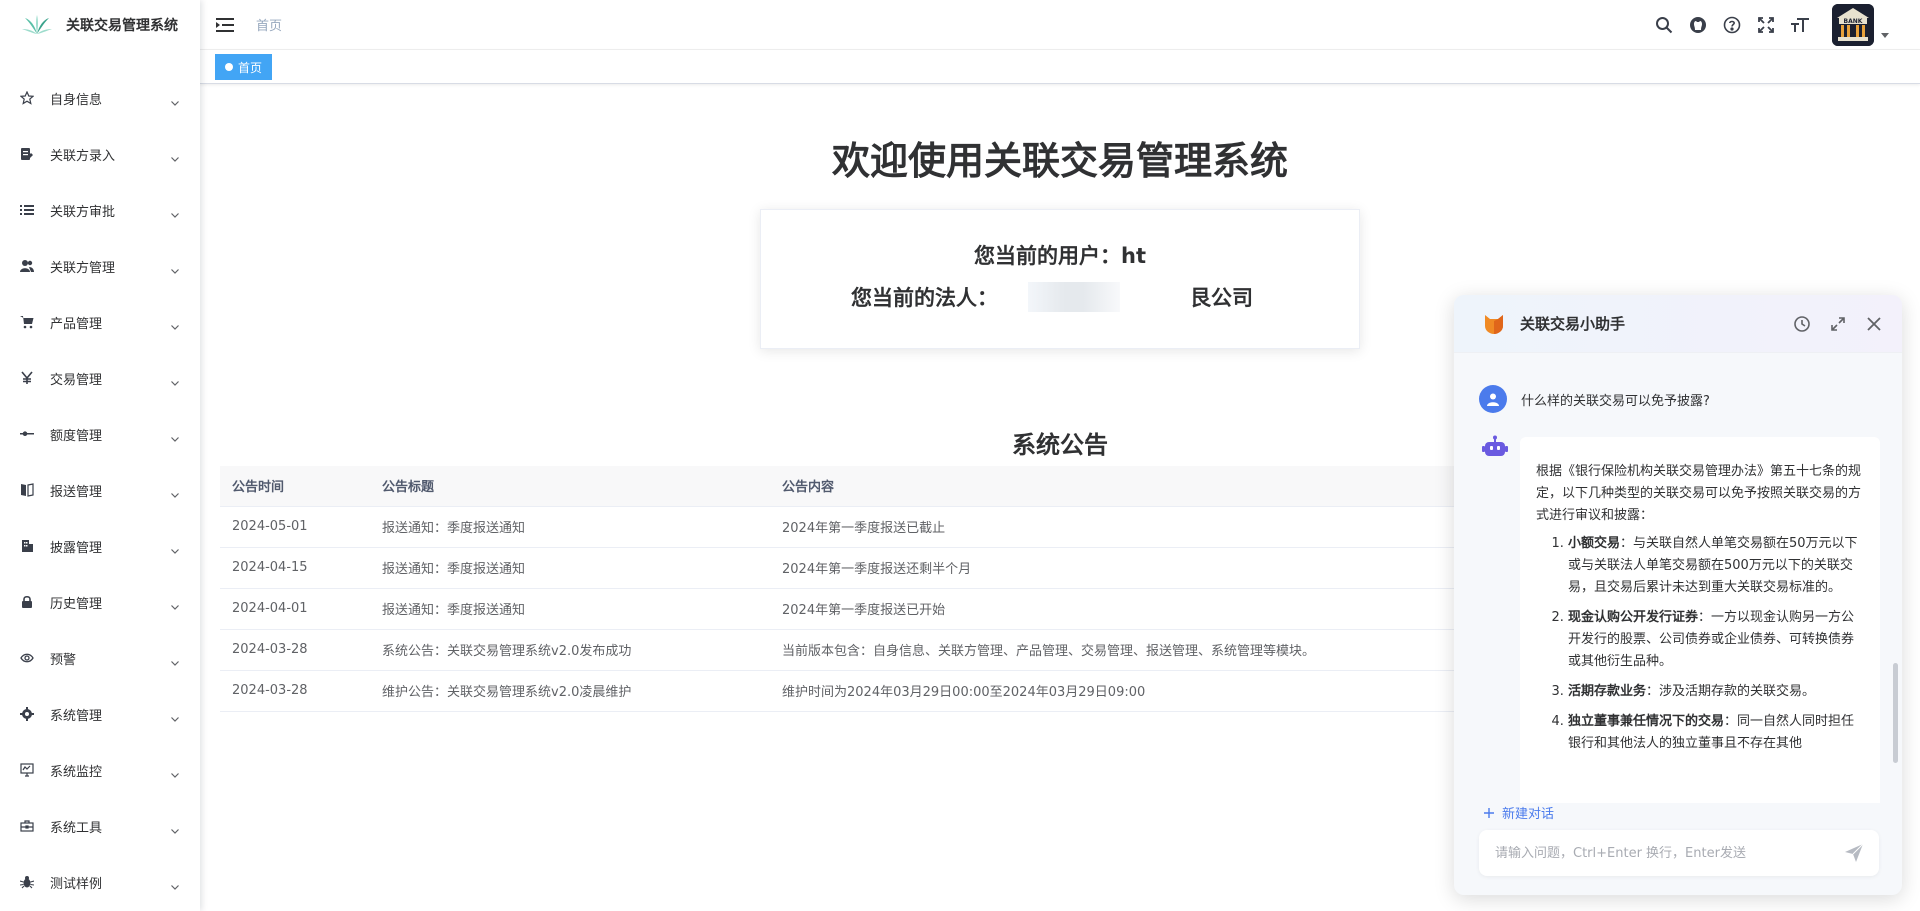  What do you see at coordinates (1732, 25) in the screenshot?
I see `help-icon` at bounding box center [1732, 25].